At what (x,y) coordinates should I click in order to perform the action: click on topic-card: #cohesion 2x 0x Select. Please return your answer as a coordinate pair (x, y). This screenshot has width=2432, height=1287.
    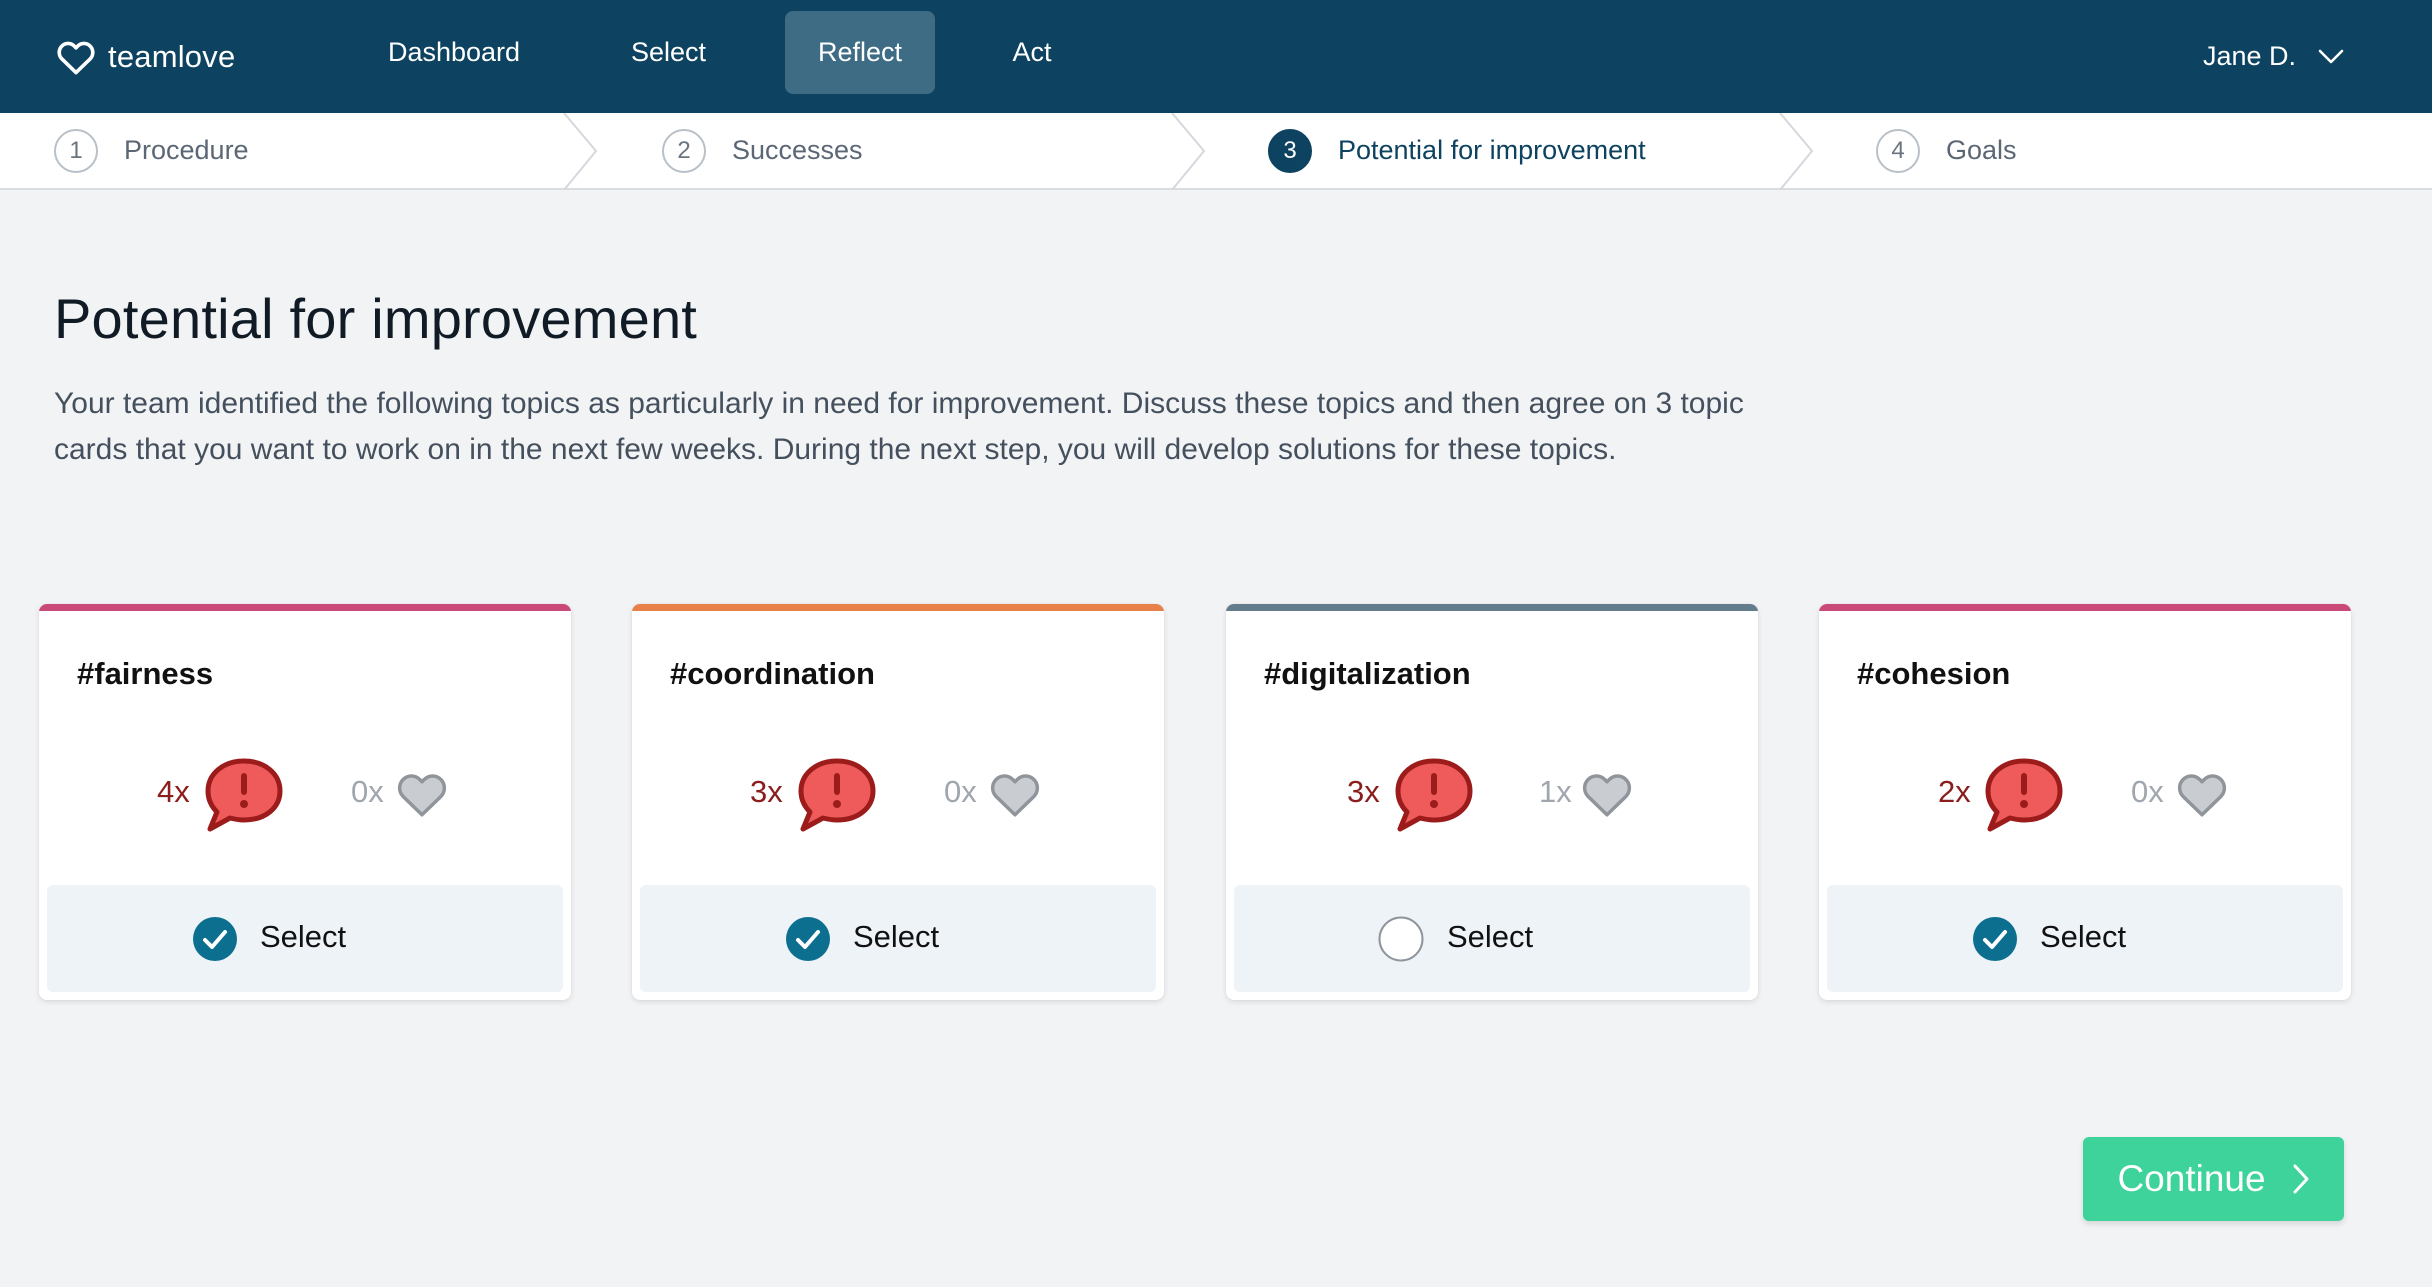
    Looking at the image, I should click on (2085, 802).